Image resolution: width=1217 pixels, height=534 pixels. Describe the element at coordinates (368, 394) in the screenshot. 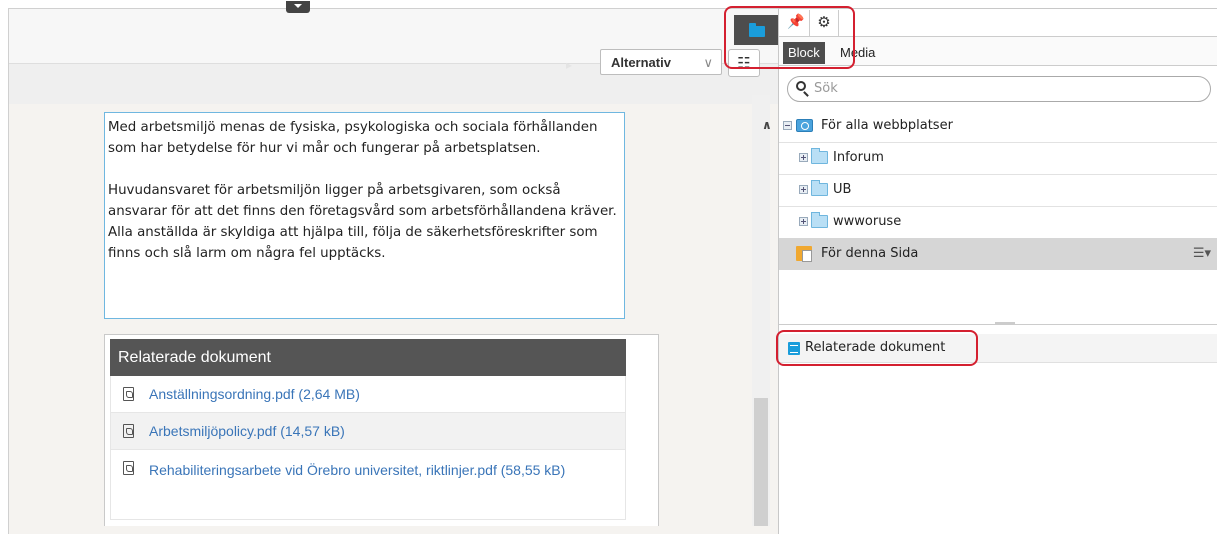

I see `document-row: Anställningsordning.pdf (2,64 MB)` at that location.